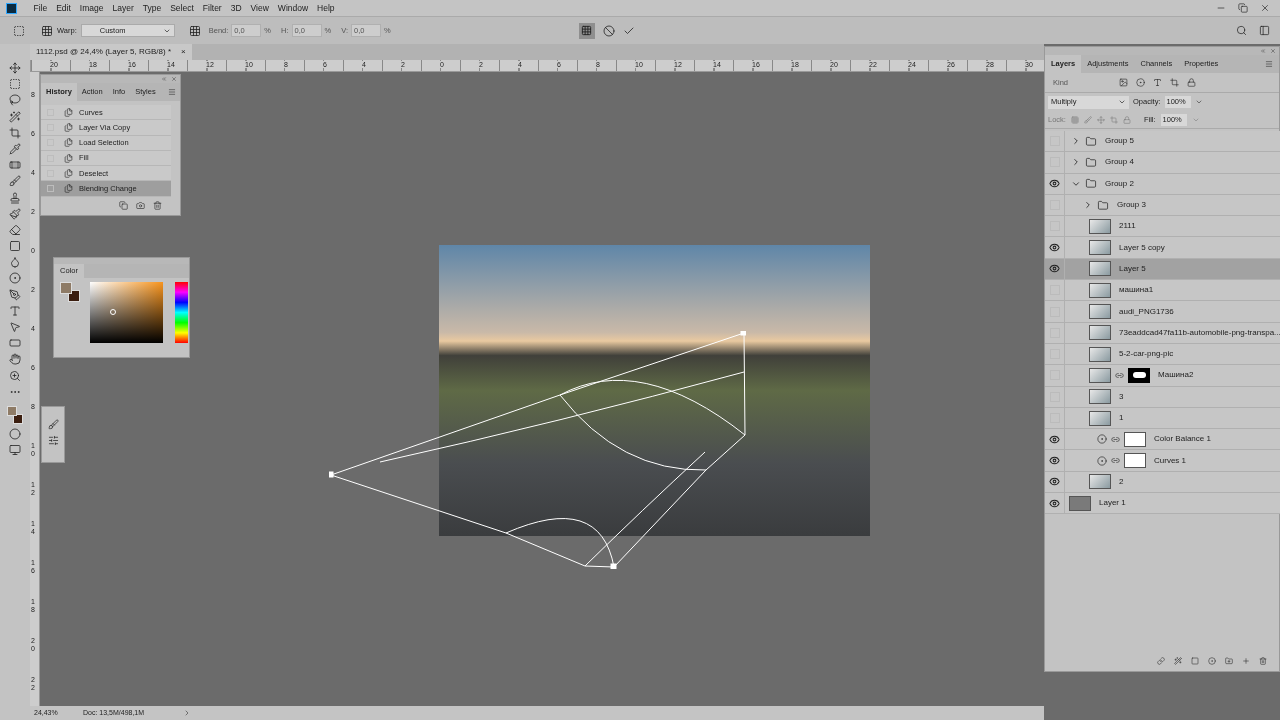 The width and height of the screenshot is (1280, 720). What do you see at coordinates (182, 8) in the screenshot?
I see `menu-item: Select` at bounding box center [182, 8].